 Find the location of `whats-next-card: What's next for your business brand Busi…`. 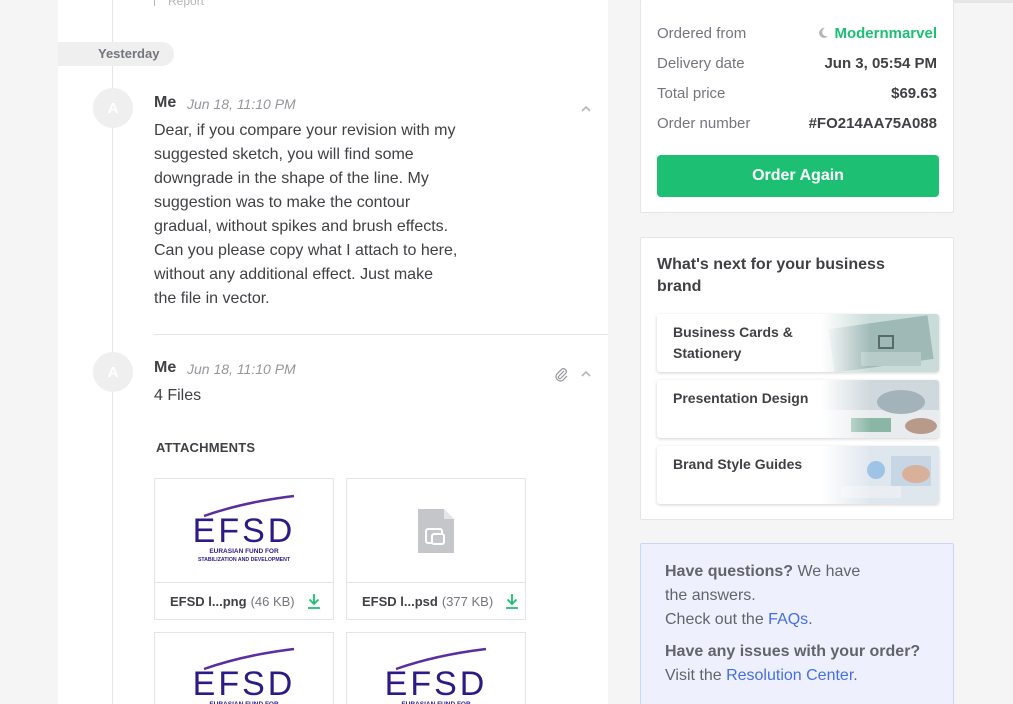

whats-next-card: What's next for your business brand Busi… is located at coordinates (797, 378).